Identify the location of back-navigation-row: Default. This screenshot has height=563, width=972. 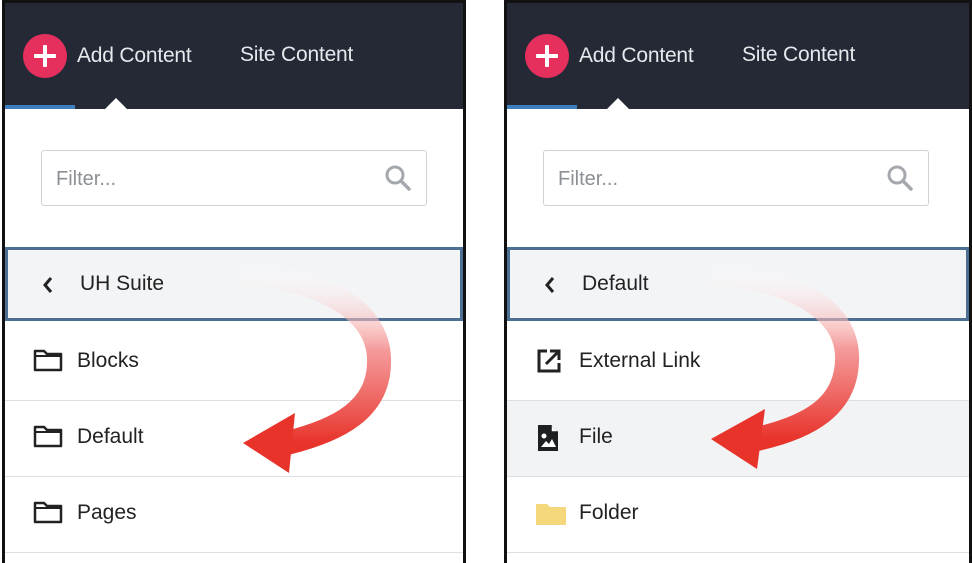
(738, 284).